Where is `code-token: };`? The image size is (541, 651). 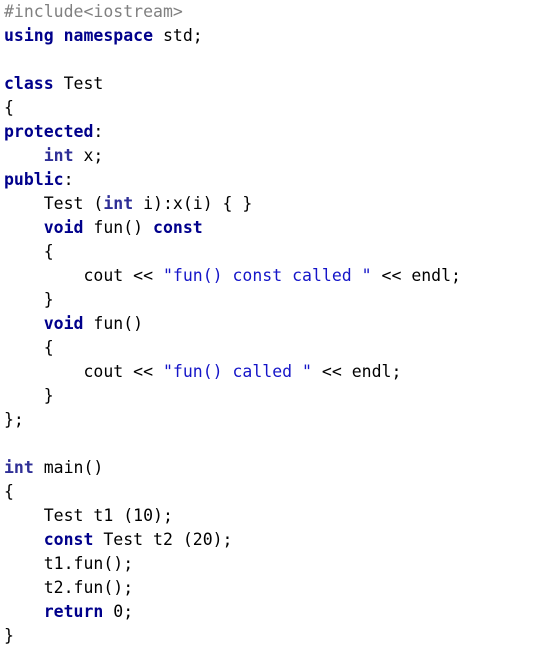
code-token: }; is located at coordinates (14, 419).